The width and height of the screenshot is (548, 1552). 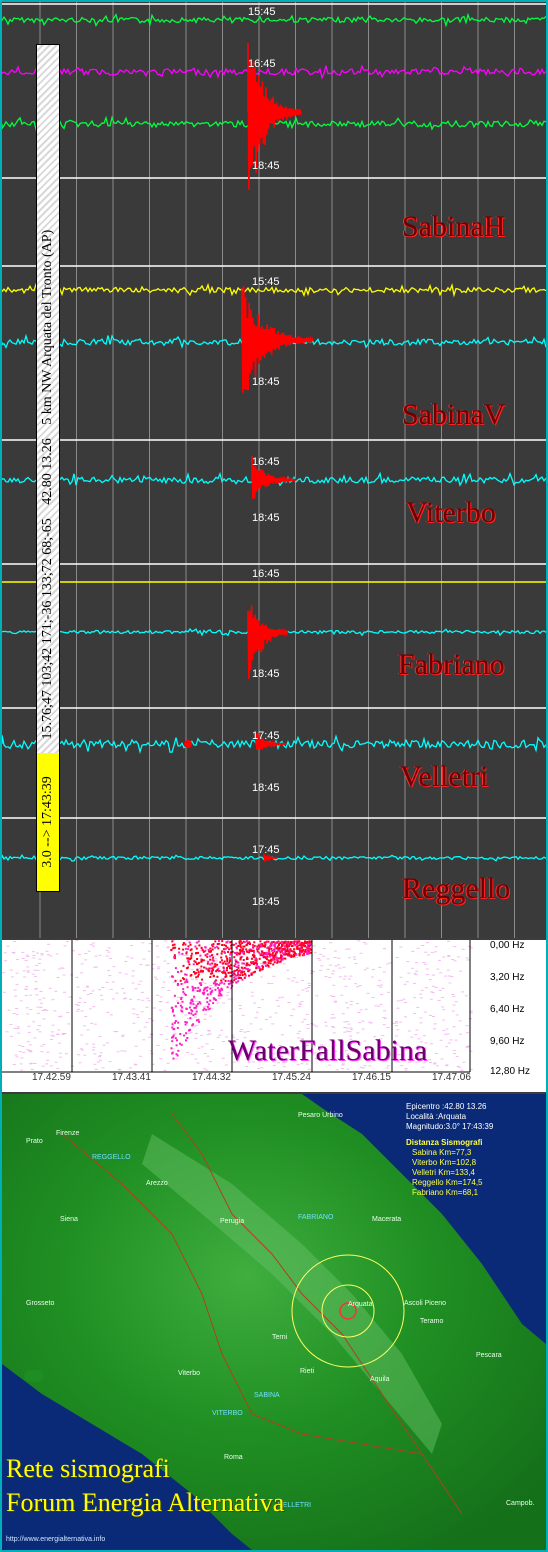 I want to click on footer-url-link: http://www.energialternativa.info, so click(x=55, y=1539).